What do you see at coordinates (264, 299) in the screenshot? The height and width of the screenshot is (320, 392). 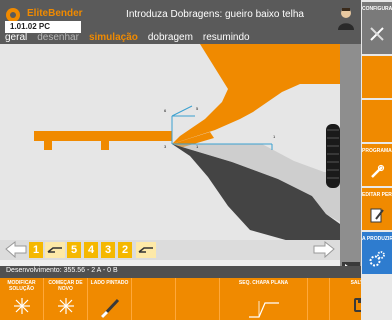 I see `flat-sheet-sequence-button: SEQ. CHAPA PLANA` at bounding box center [264, 299].